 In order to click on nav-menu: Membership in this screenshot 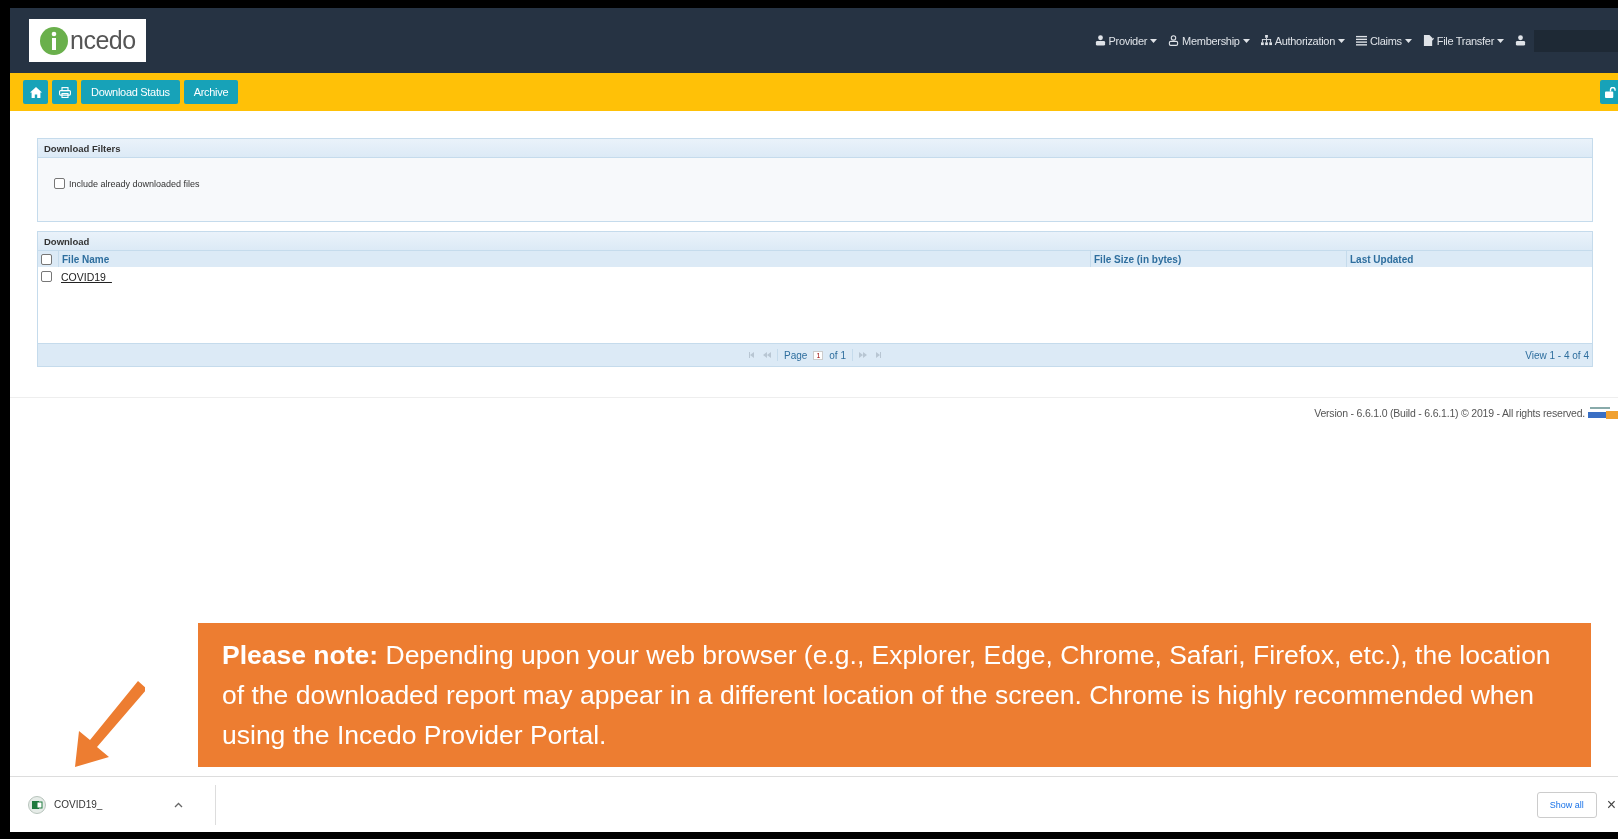, I will do `click(1209, 40)`.